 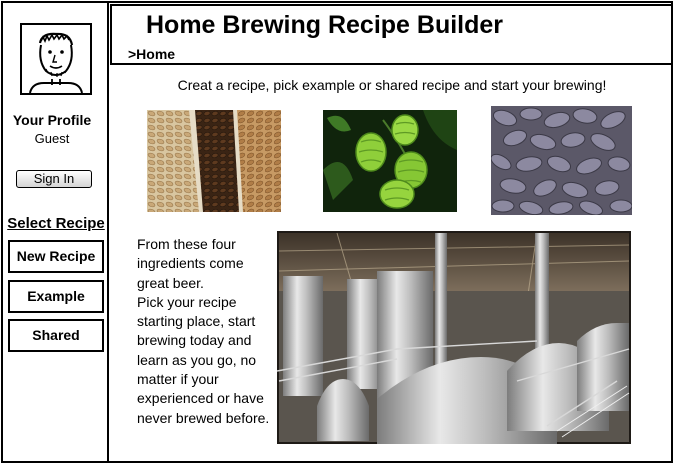 What do you see at coordinates (56, 296) in the screenshot?
I see `example-button: Example` at bounding box center [56, 296].